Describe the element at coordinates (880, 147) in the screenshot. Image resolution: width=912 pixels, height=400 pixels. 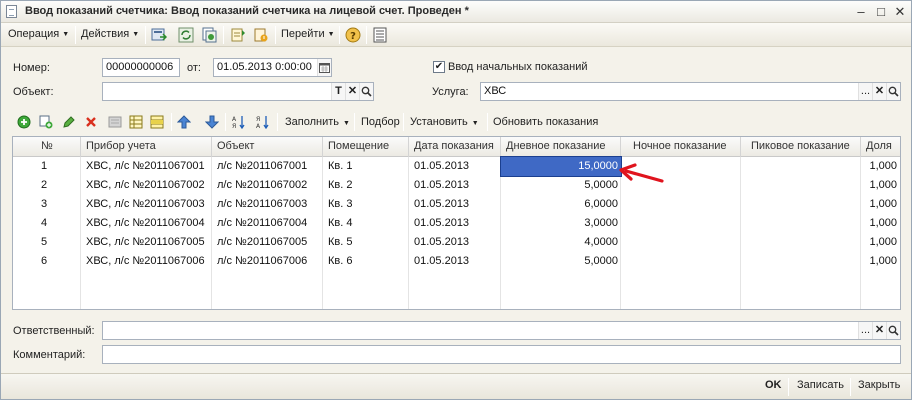
I see `column-header-share: Доля` at that location.